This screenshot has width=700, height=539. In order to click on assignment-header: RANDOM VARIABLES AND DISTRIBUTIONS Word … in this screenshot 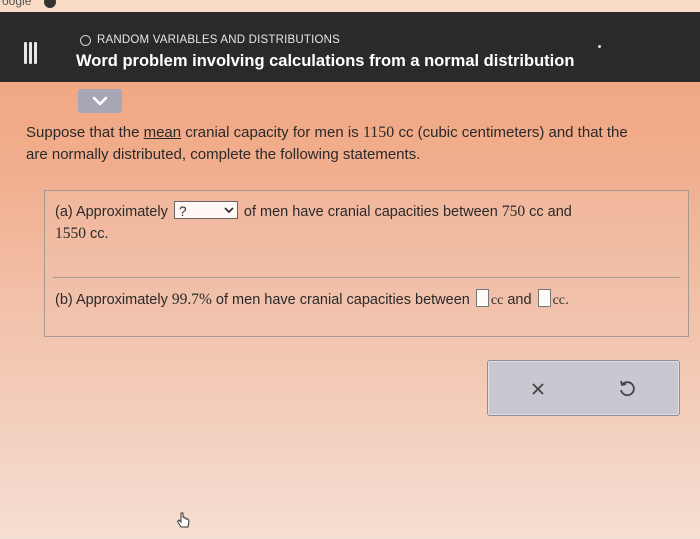, I will do `click(350, 47)`.